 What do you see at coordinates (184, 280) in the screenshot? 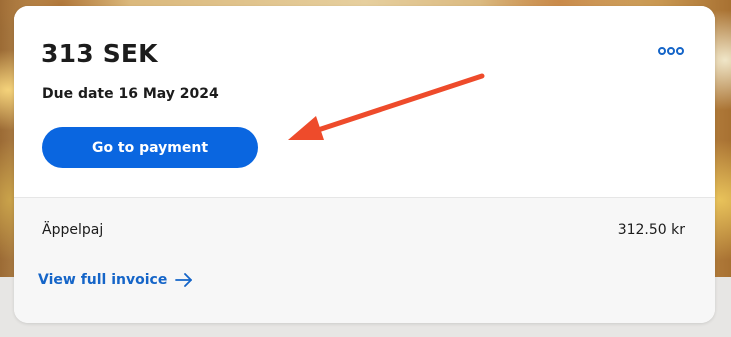
I see `arrow-right-icon` at bounding box center [184, 280].